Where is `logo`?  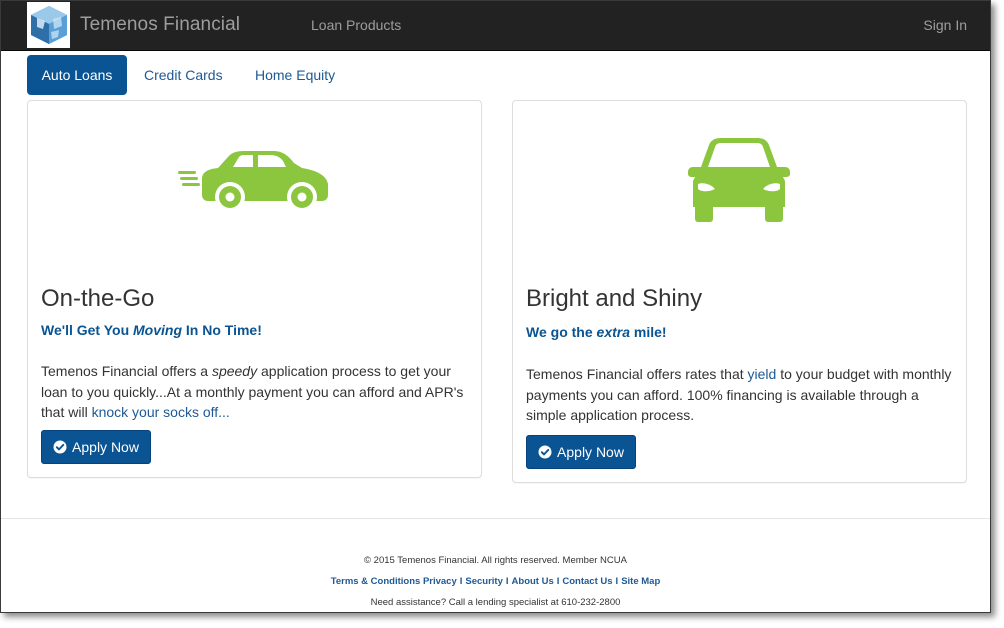
logo is located at coordinates (48, 25).